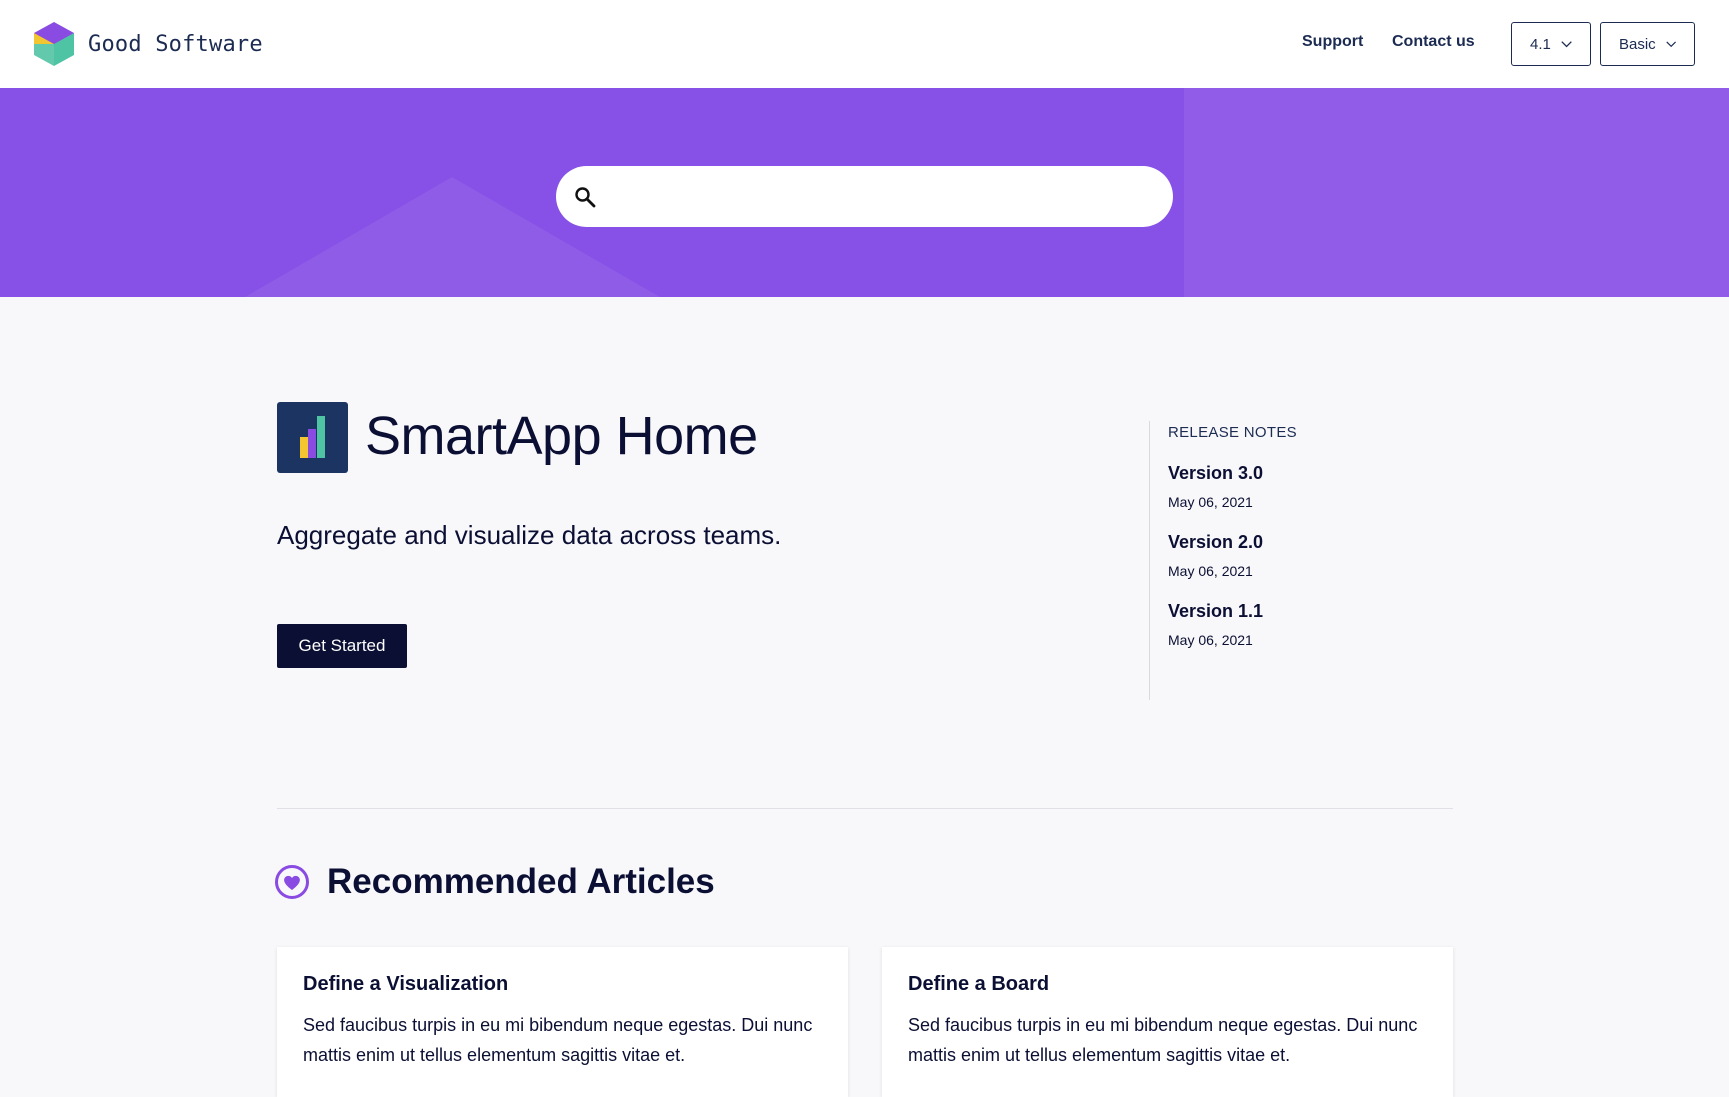 Image resolution: width=1729 pixels, height=1097 pixels. I want to click on app-icon, so click(312, 437).